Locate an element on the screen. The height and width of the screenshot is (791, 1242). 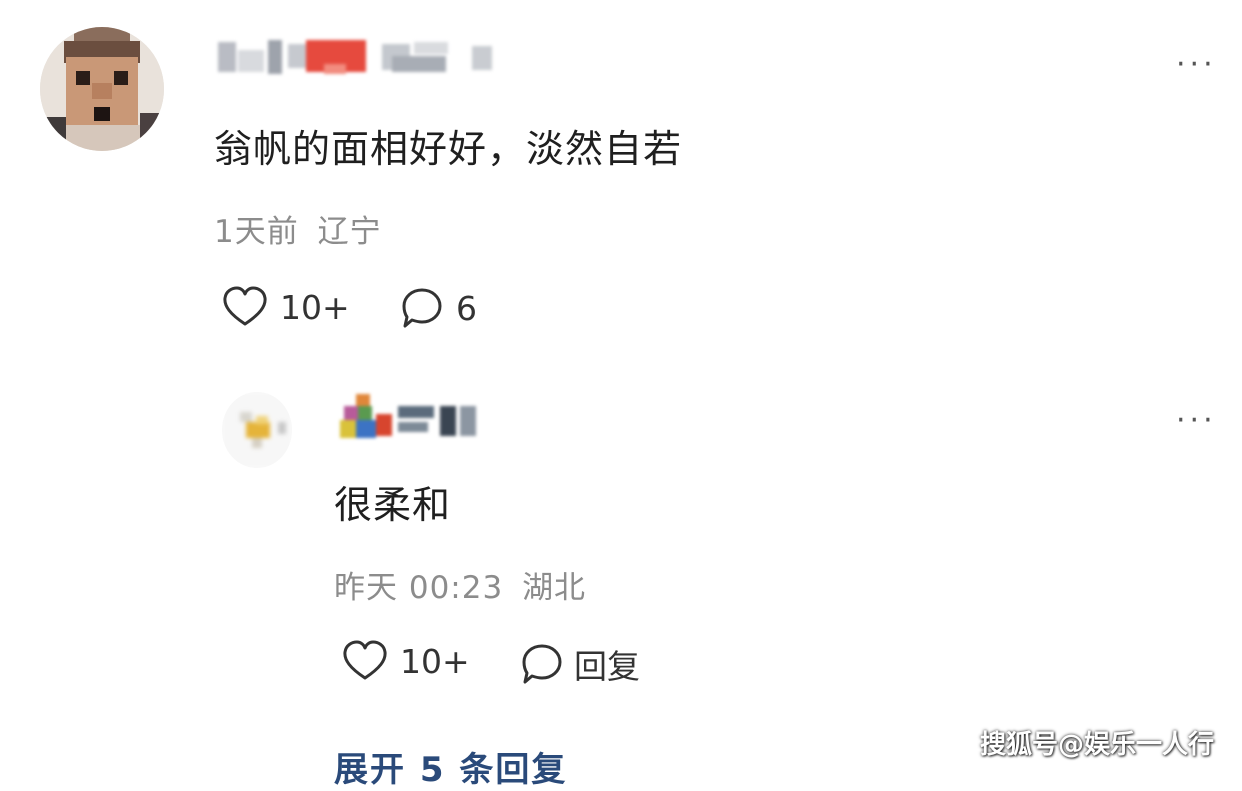
reply-more-options-button: ··· is located at coordinates (1196, 421).